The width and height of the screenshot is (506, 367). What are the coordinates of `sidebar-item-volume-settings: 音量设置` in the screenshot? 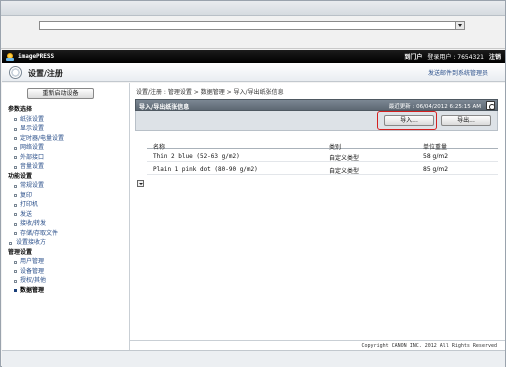 It's located at (65, 167).